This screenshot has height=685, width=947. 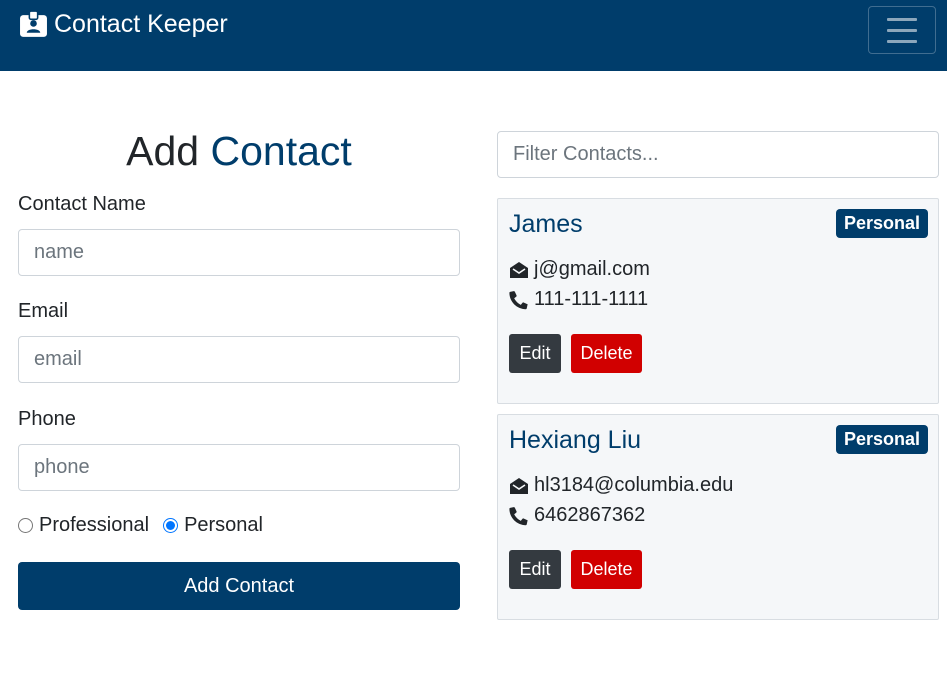 I want to click on email-label: Email, so click(x=43, y=311).